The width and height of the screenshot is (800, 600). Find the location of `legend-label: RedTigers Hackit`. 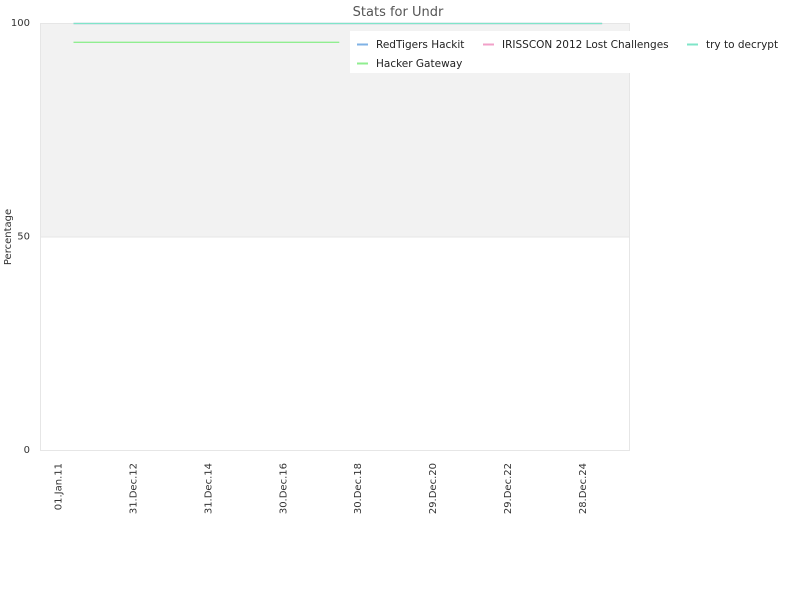

legend-label: RedTigers Hackit is located at coordinates (420, 45).